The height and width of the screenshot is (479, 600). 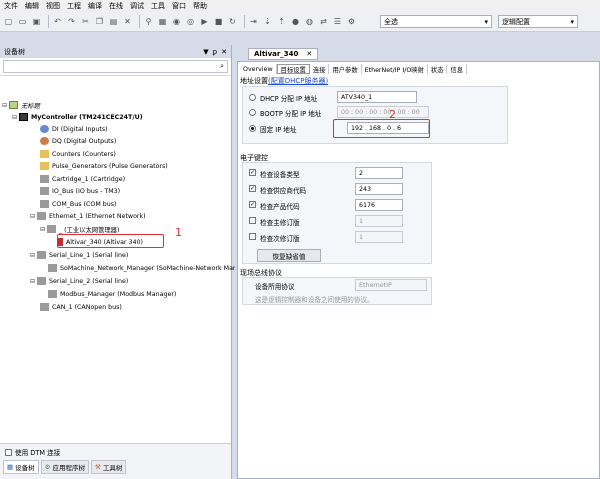 I want to click on tab-target-settings: 目标设置, so click(x=293, y=69).